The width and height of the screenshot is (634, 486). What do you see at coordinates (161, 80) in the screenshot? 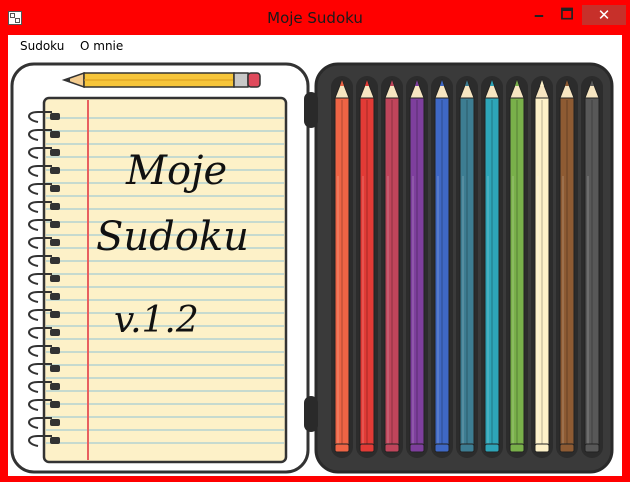
I see `pencil-icon` at bounding box center [161, 80].